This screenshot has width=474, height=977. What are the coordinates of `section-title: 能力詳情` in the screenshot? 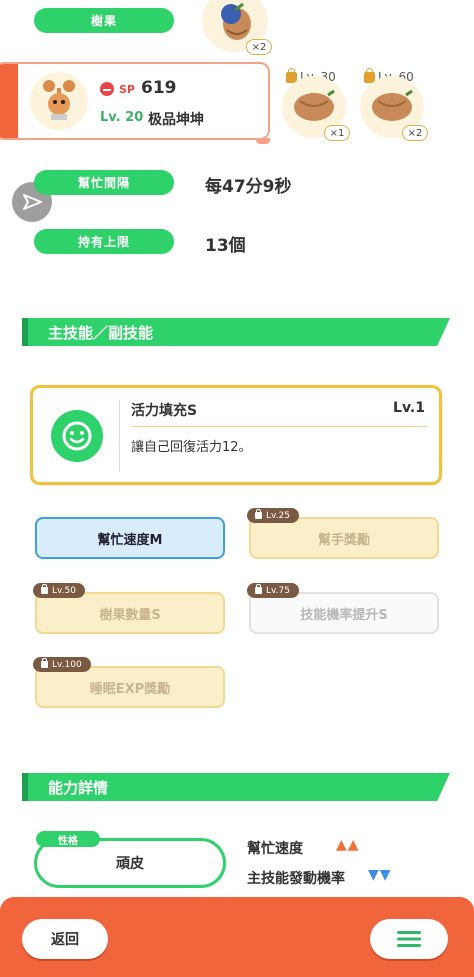 It's located at (78, 787).